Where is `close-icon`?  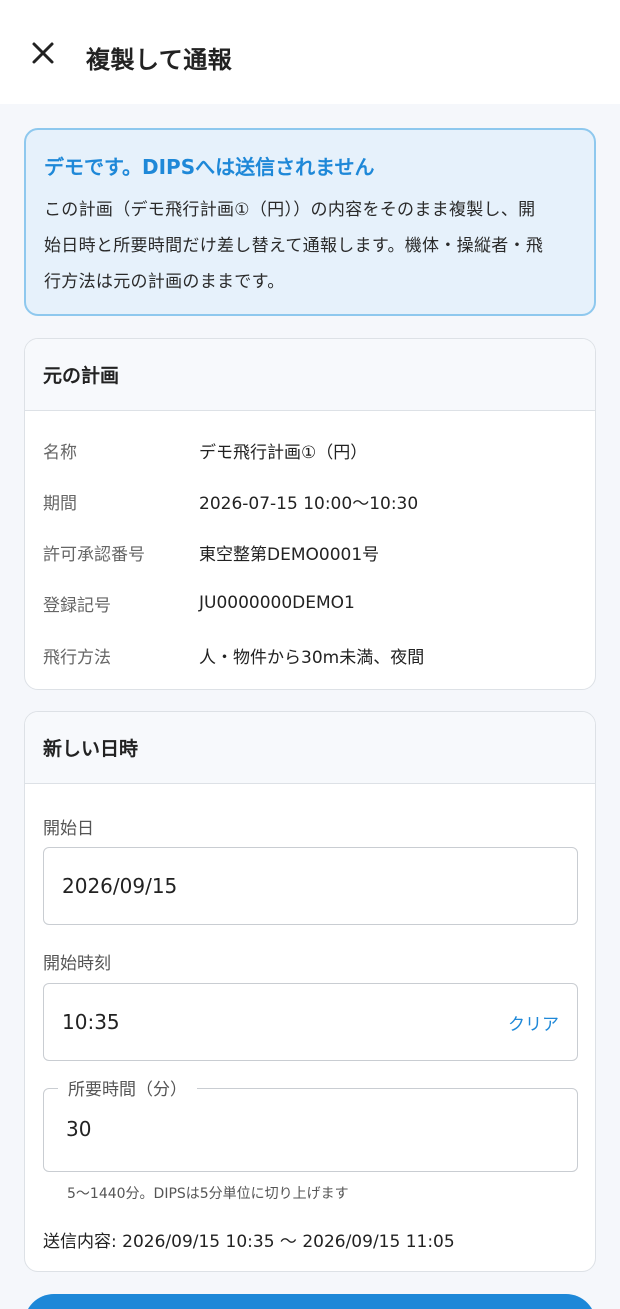 close-icon is located at coordinates (43, 53).